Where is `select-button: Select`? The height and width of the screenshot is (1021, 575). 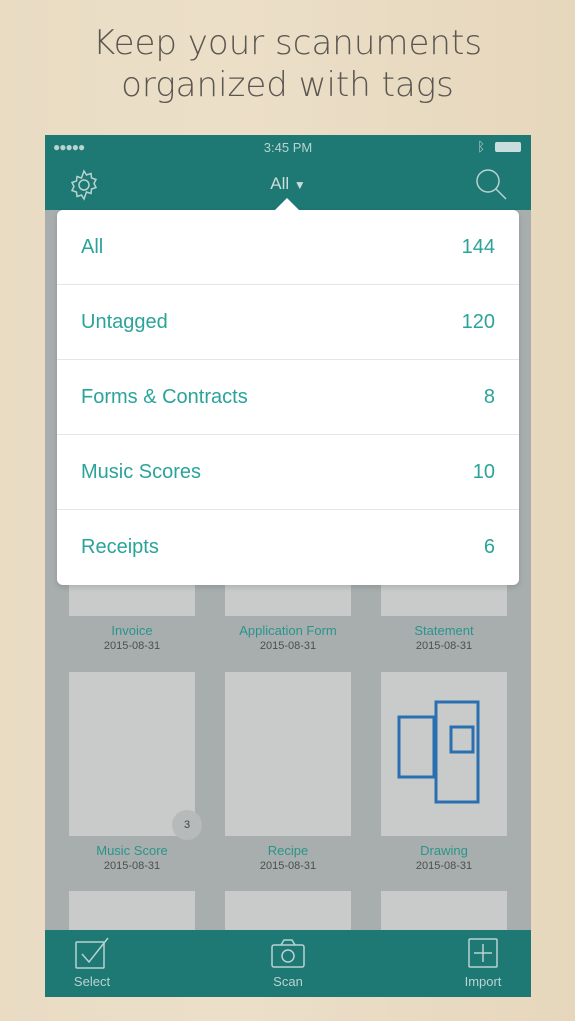
select-button: Select is located at coordinates (92, 962).